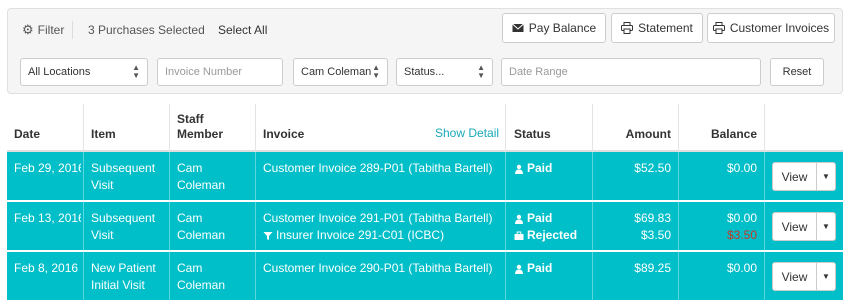 The width and height of the screenshot is (850, 307). I want to click on item-cell: Subsequent Visit, so click(123, 177).